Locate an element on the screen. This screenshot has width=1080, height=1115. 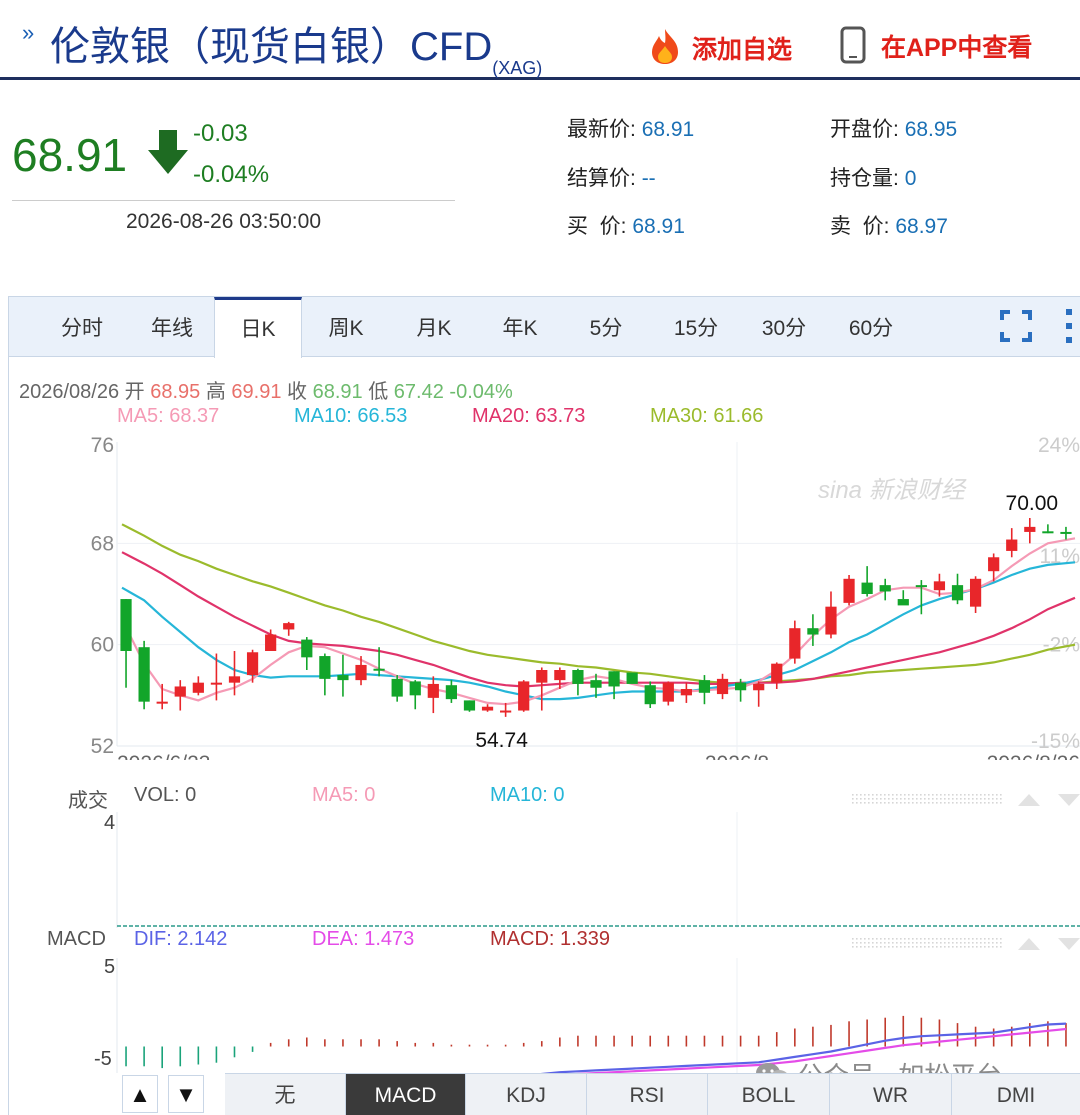
fullscreen-icon is located at coordinates (1016, 326).